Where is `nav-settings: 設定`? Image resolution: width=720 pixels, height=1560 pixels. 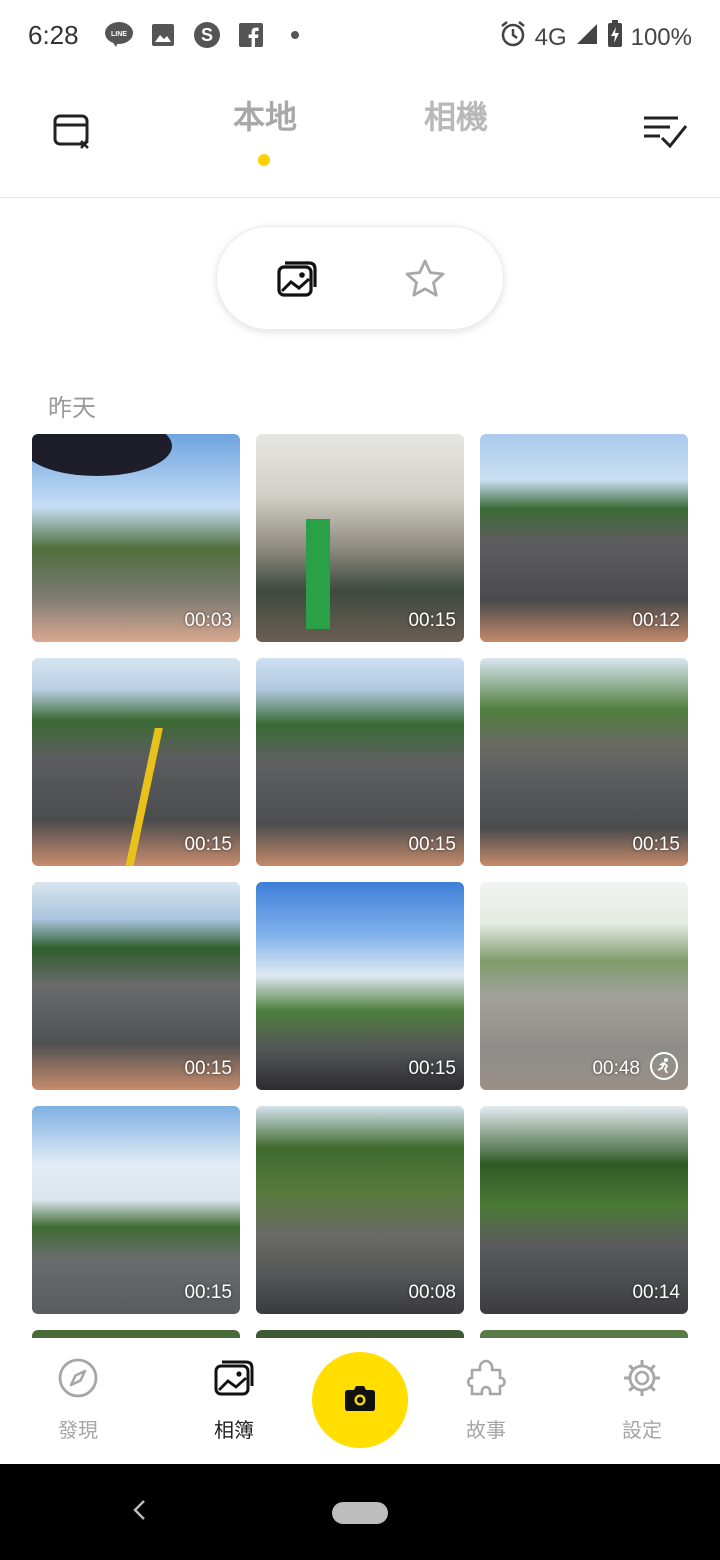 nav-settings: 設定 is located at coordinates (642, 1399).